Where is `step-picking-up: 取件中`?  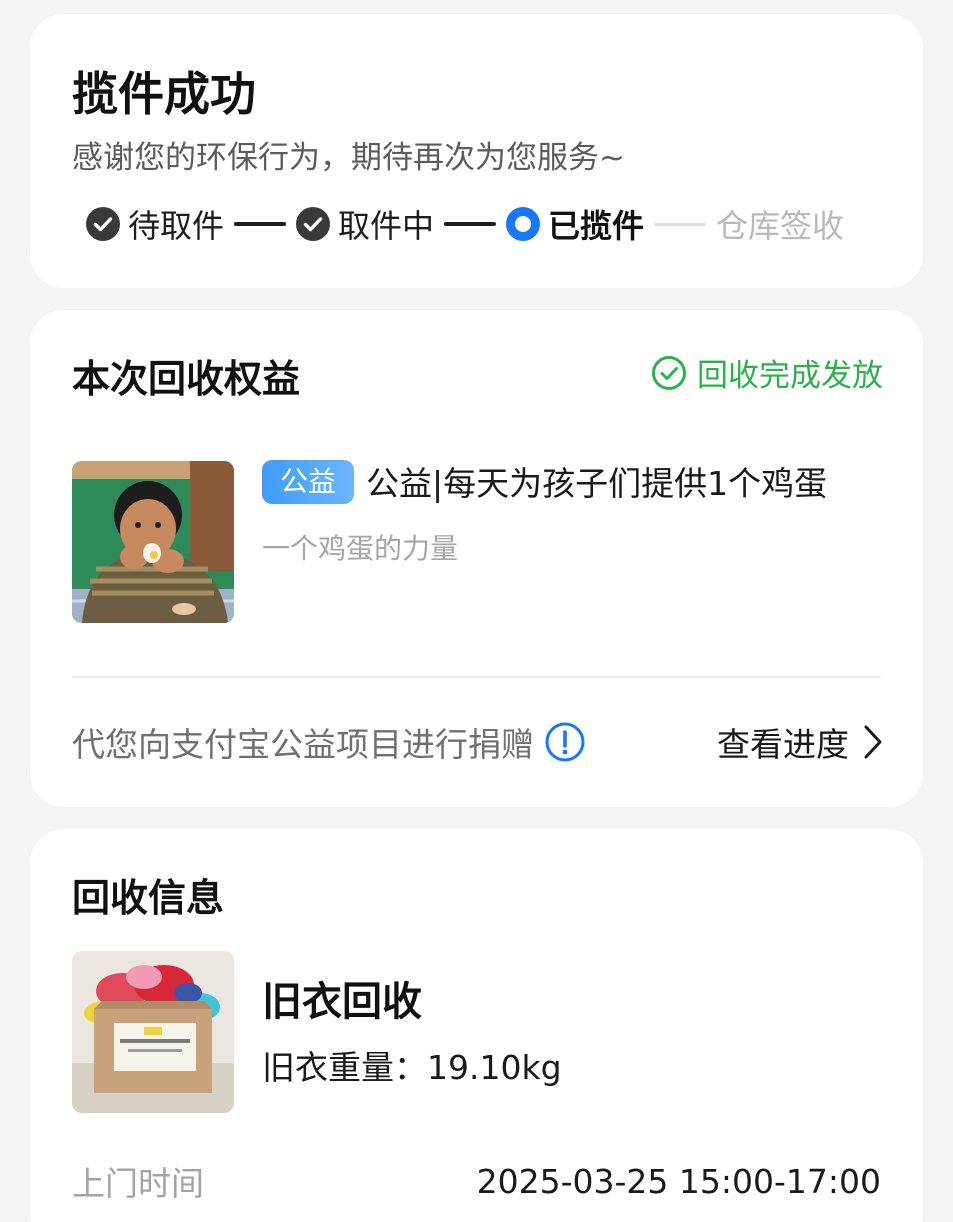
step-picking-up: 取件中 is located at coordinates (365, 224).